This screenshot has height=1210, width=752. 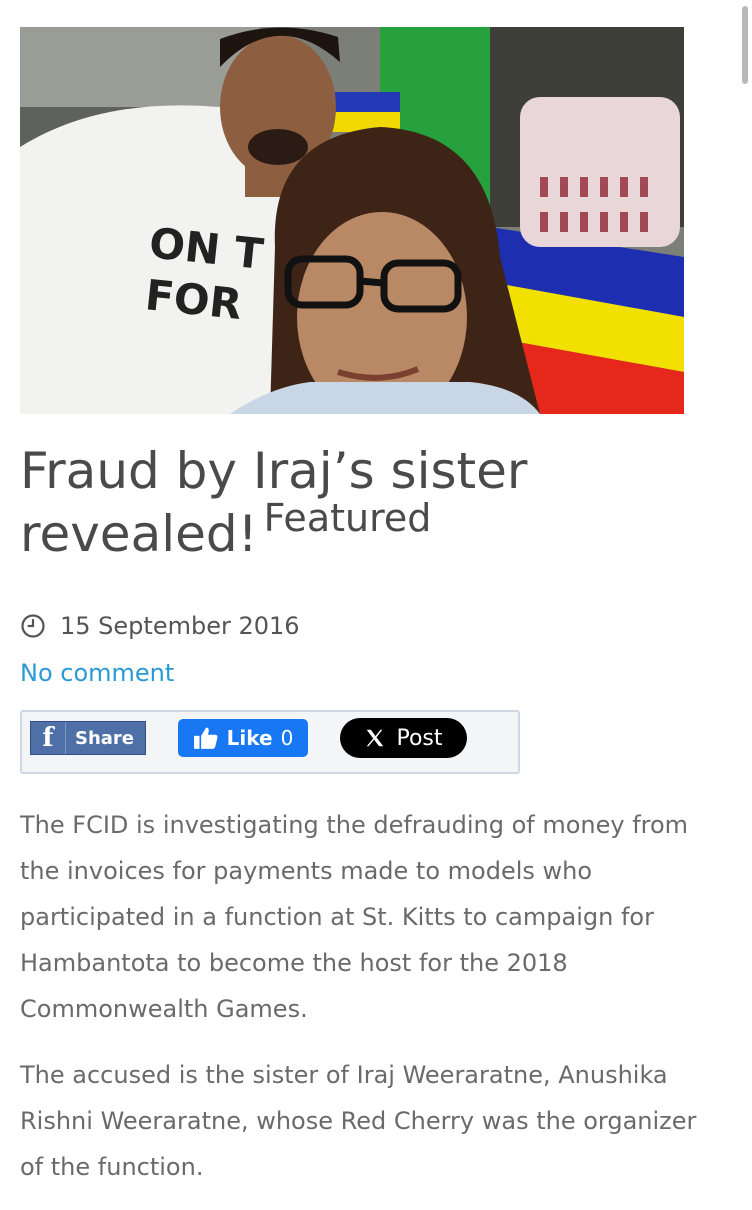 I want to click on like-button: Like 0, so click(x=243, y=738).